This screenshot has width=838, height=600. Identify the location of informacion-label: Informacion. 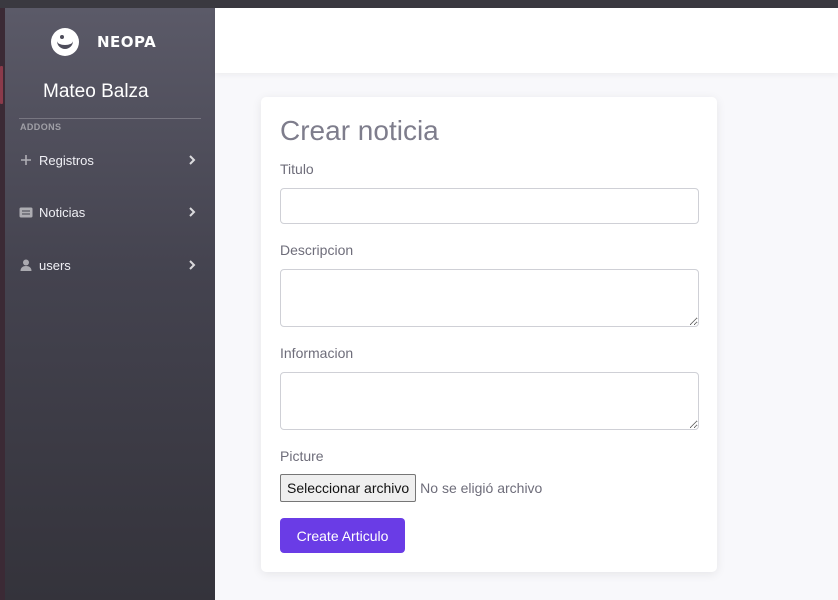
(317, 353).